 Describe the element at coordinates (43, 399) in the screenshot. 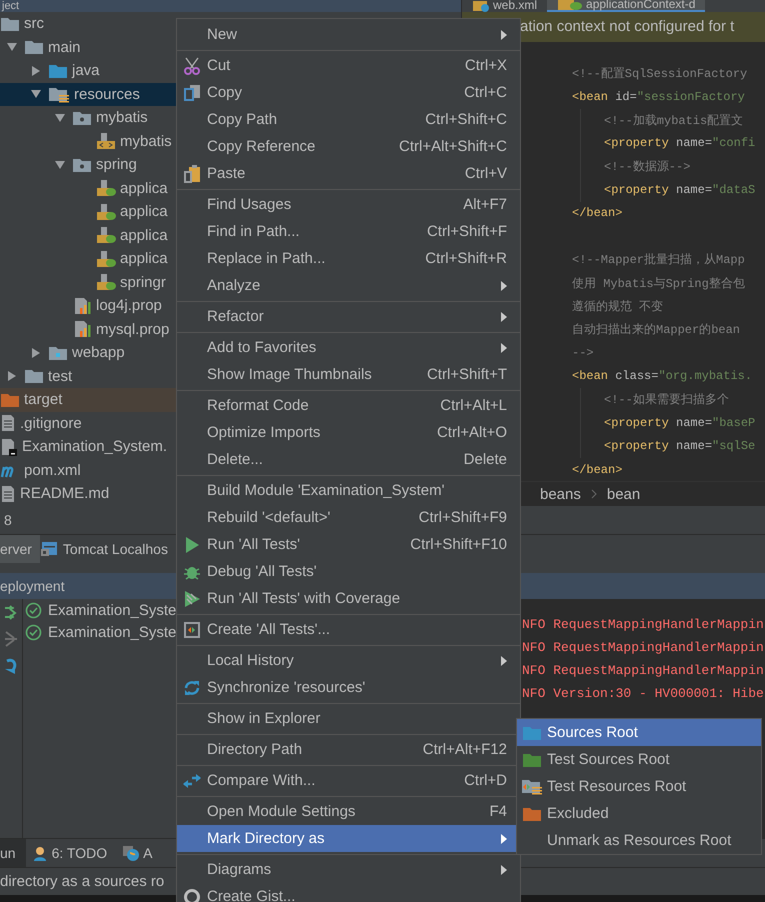

I see `tree-item-label: target` at that location.